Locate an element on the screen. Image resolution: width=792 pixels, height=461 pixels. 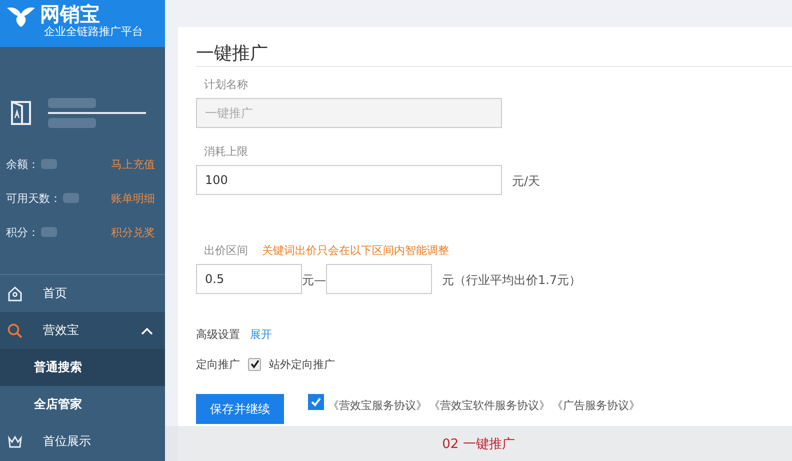
page-title: 一键推广 is located at coordinates (232, 54).